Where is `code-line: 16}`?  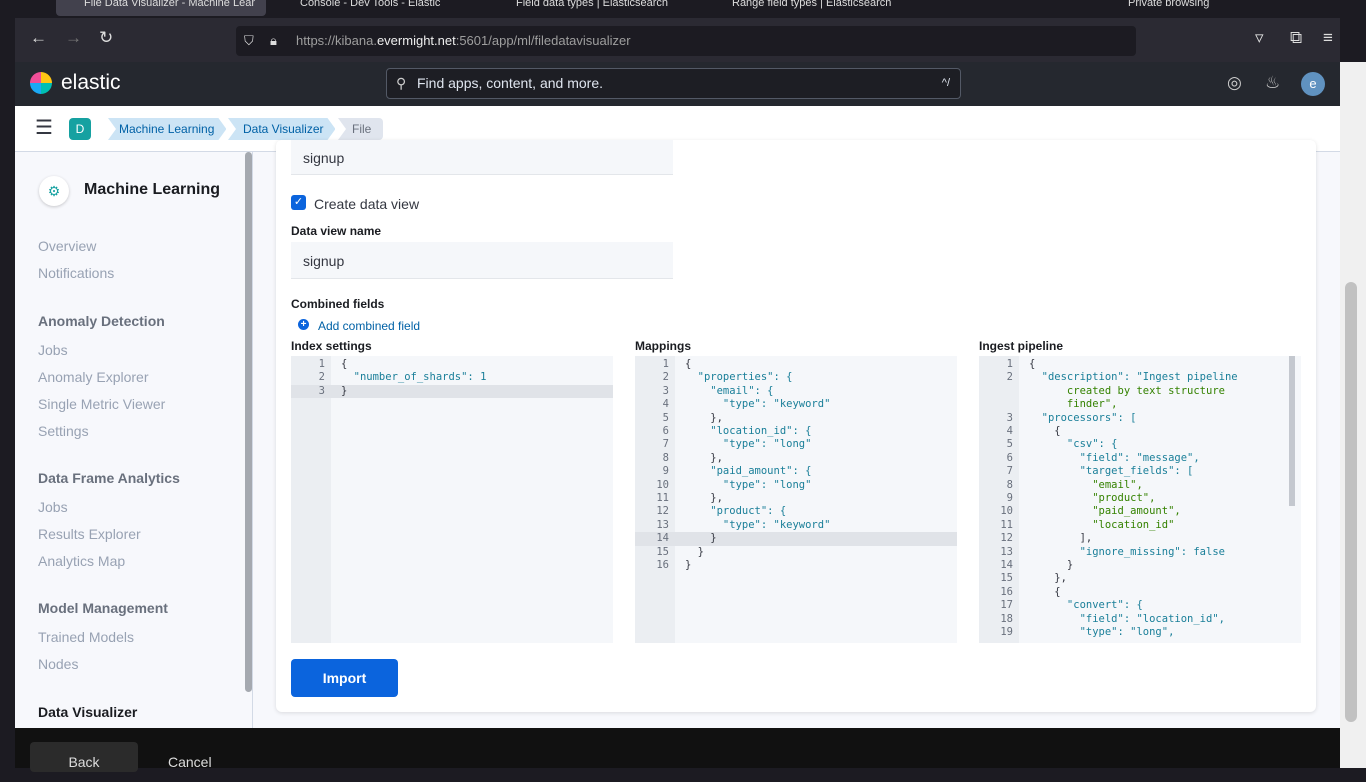 code-line: 16} is located at coordinates (796, 565).